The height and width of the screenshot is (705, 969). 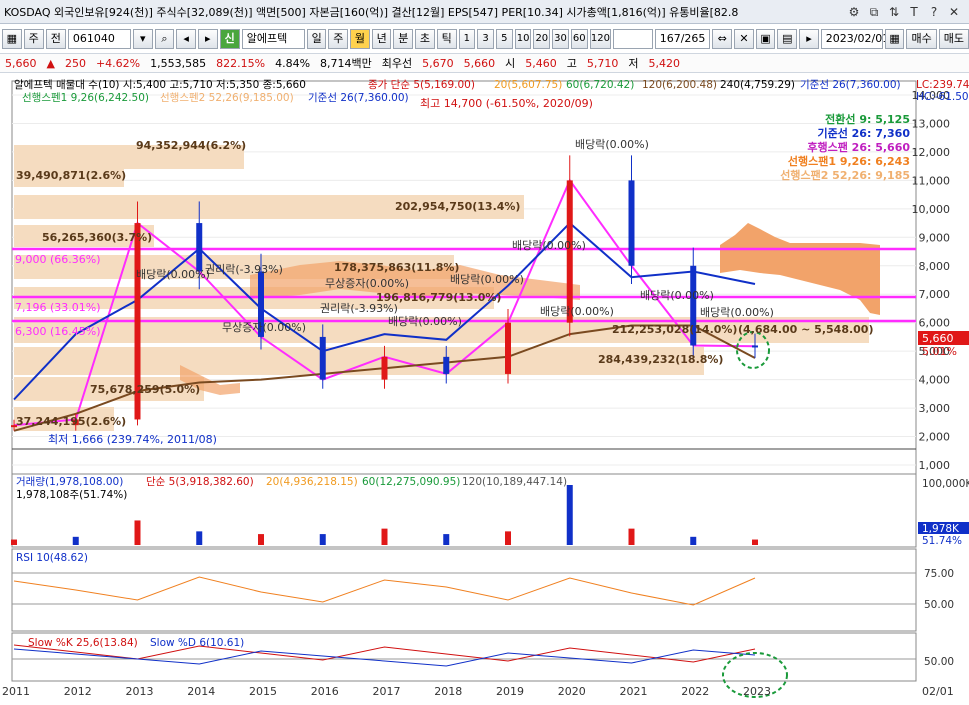 I want to click on rsi-axis-75: 75.00, so click(x=939, y=574).